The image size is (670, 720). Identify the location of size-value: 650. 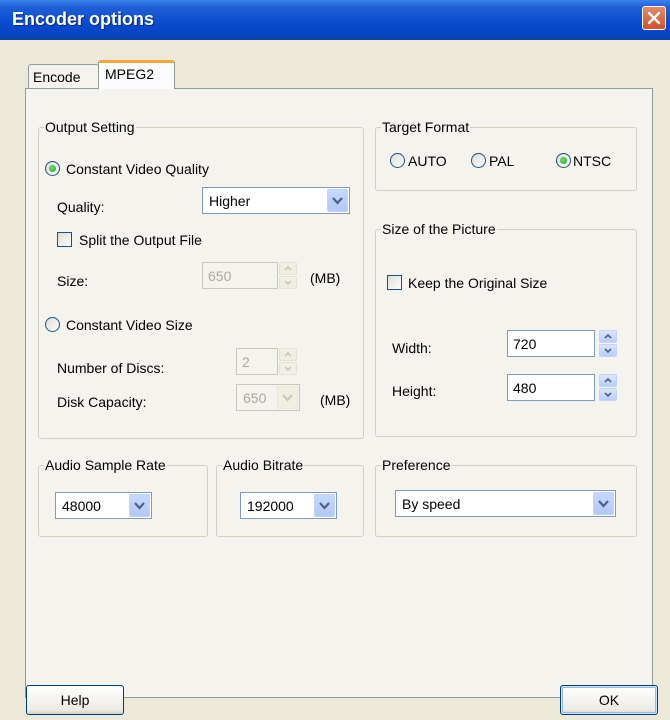
(220, 276).